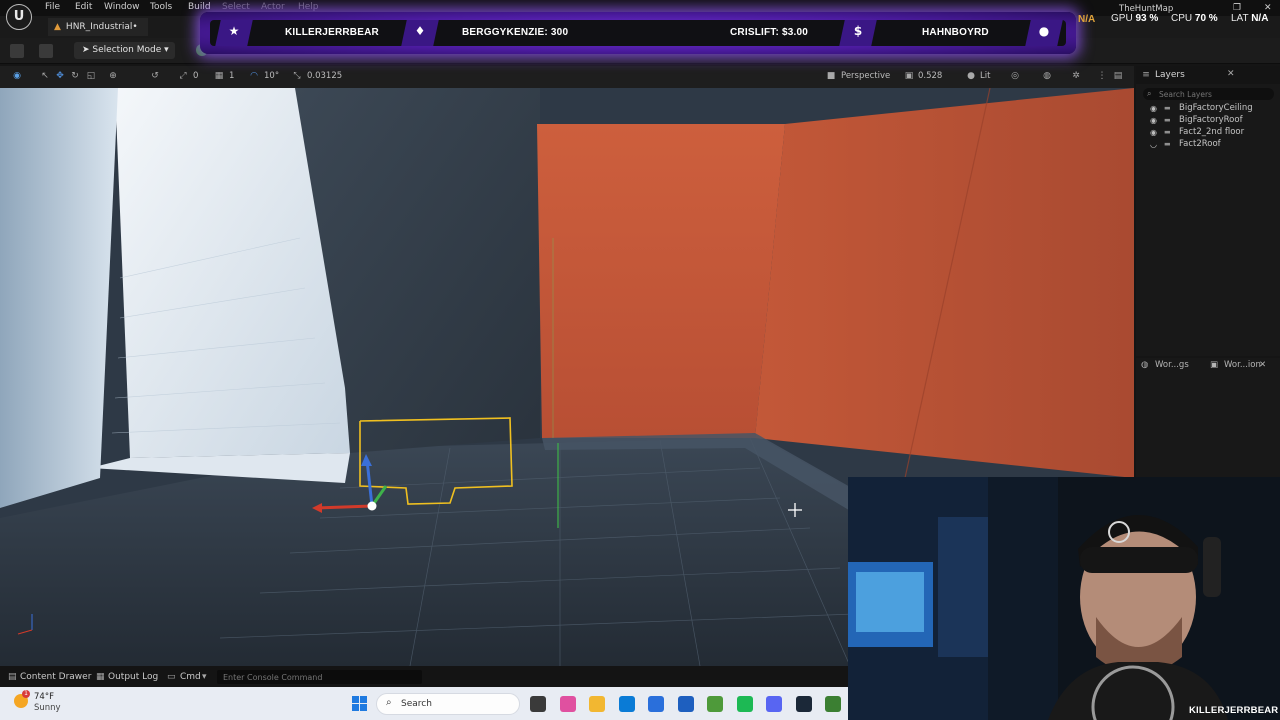 This screenshot has width=1280, height=720. Describe the element at coordinates (1237, 8) in the screenshot. I see `restore-window-icon: ❐` at that location.